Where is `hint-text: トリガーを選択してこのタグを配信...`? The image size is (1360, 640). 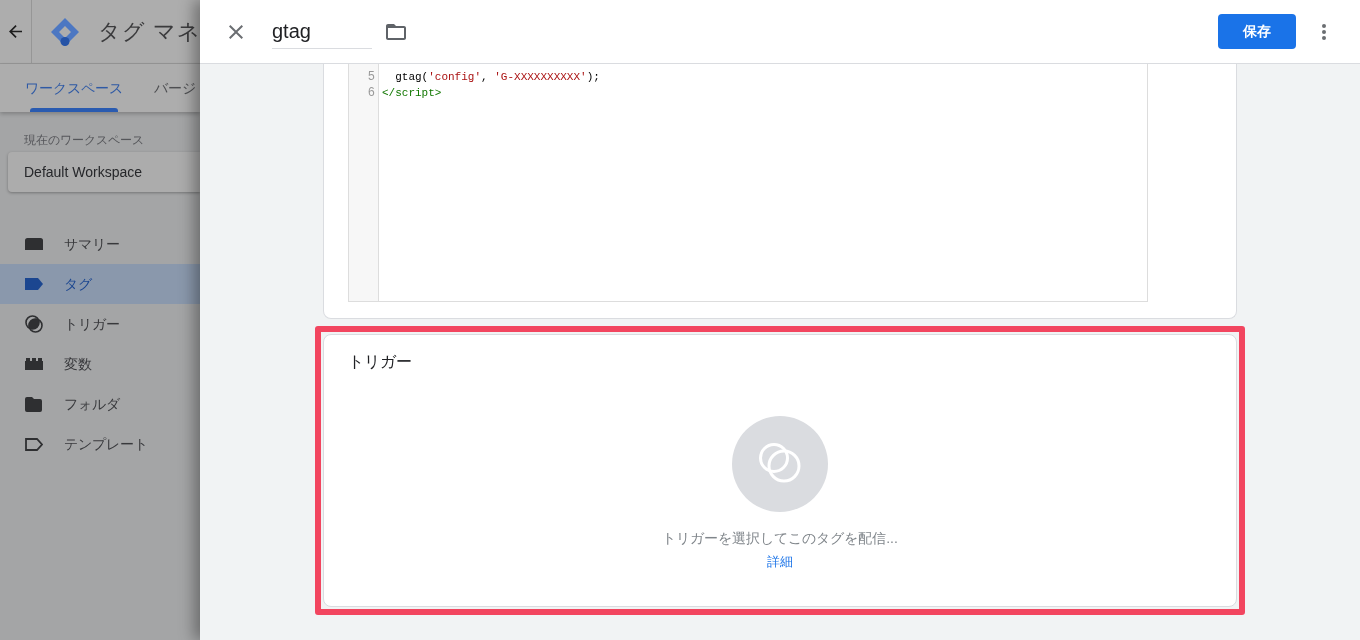
hint-text: トリガーを選択してこのタグを配信... is located at coordinates (780, 538).